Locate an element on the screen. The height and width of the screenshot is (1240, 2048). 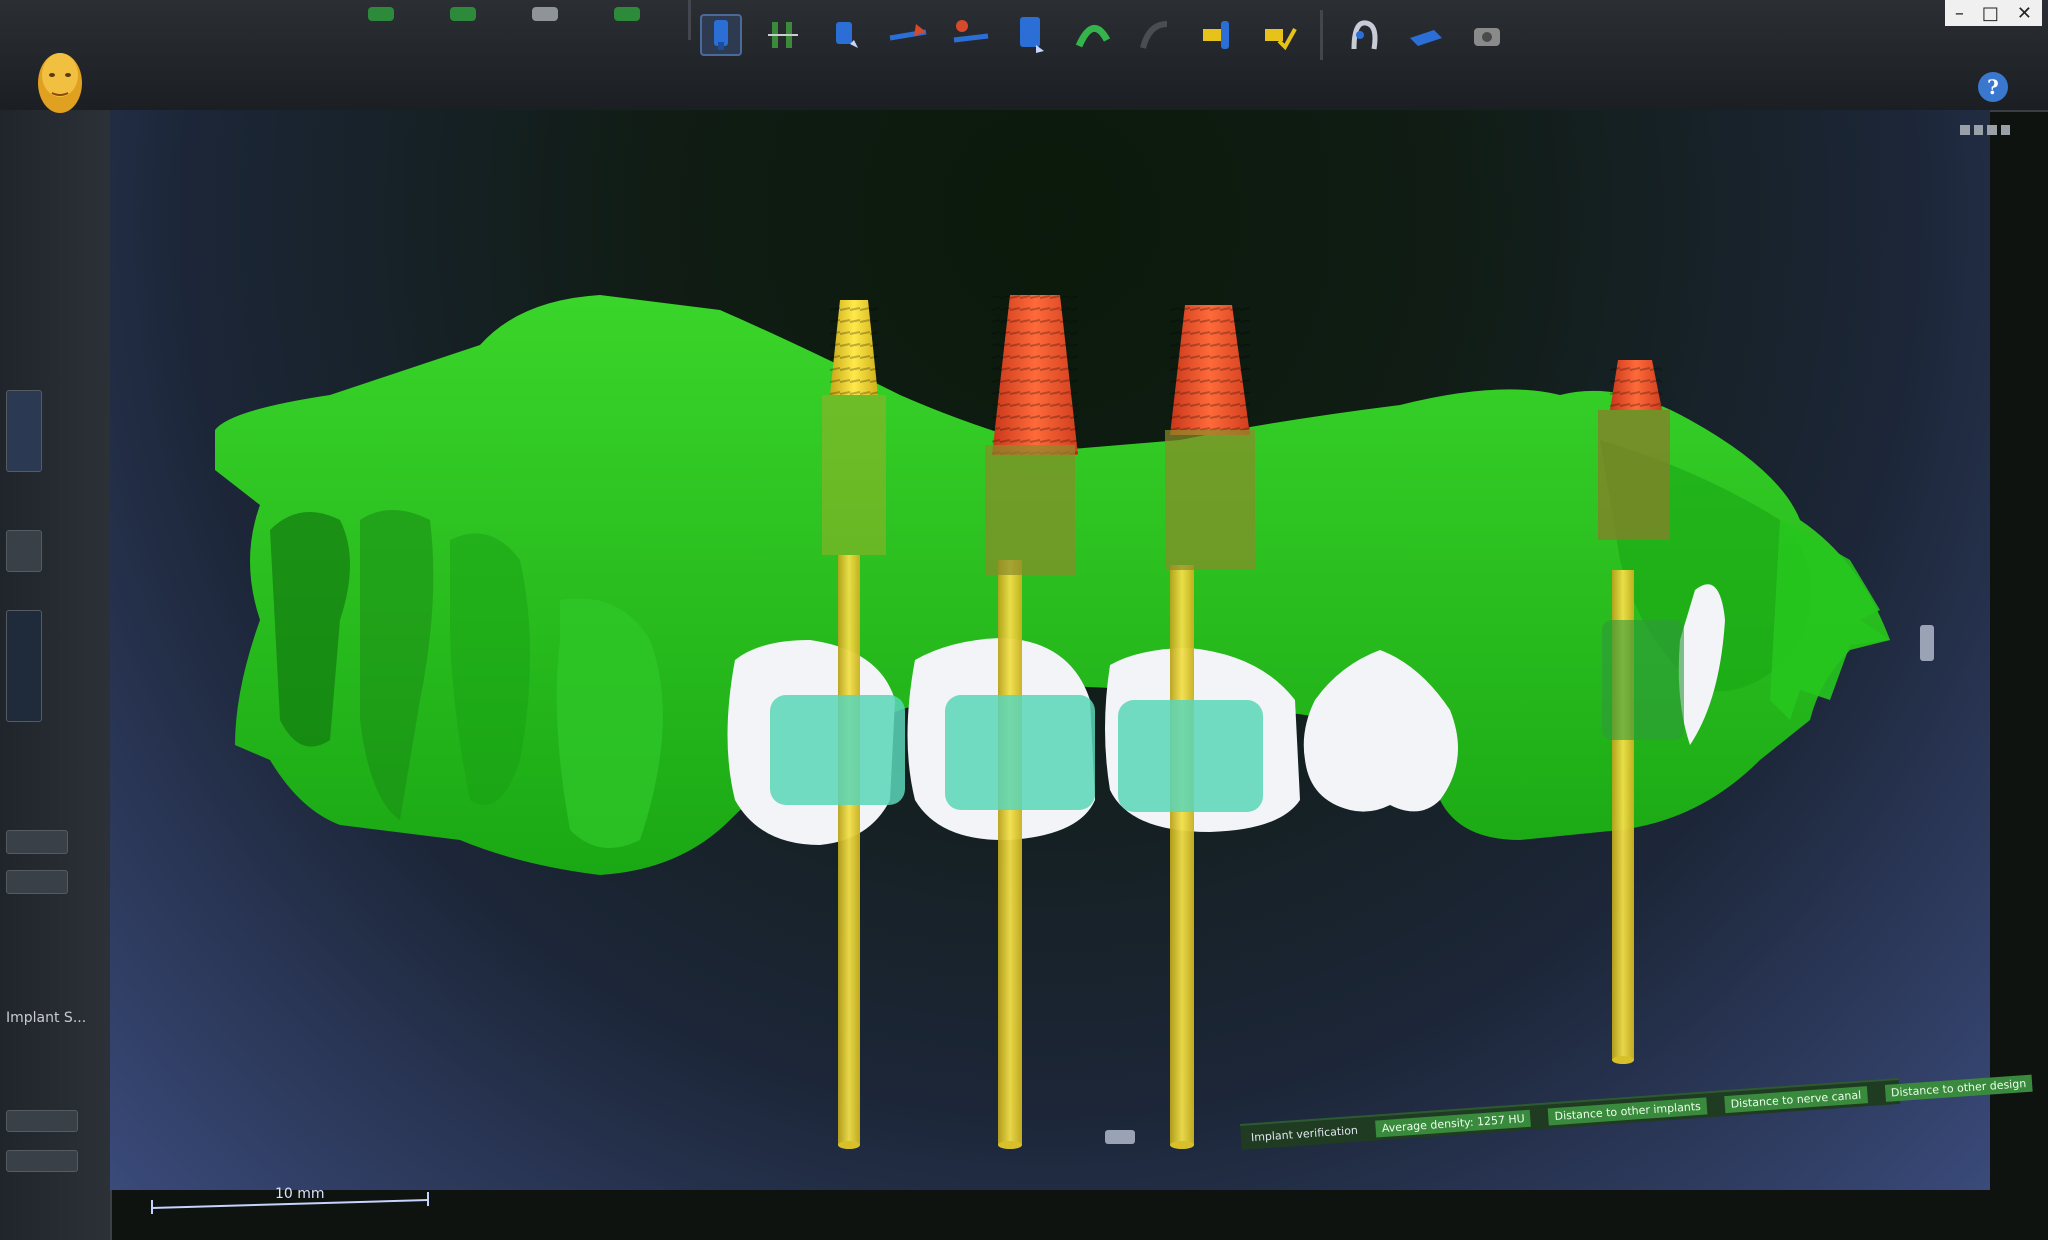
window-controls: – □ ✕ is located at coordinates (1993, 13).